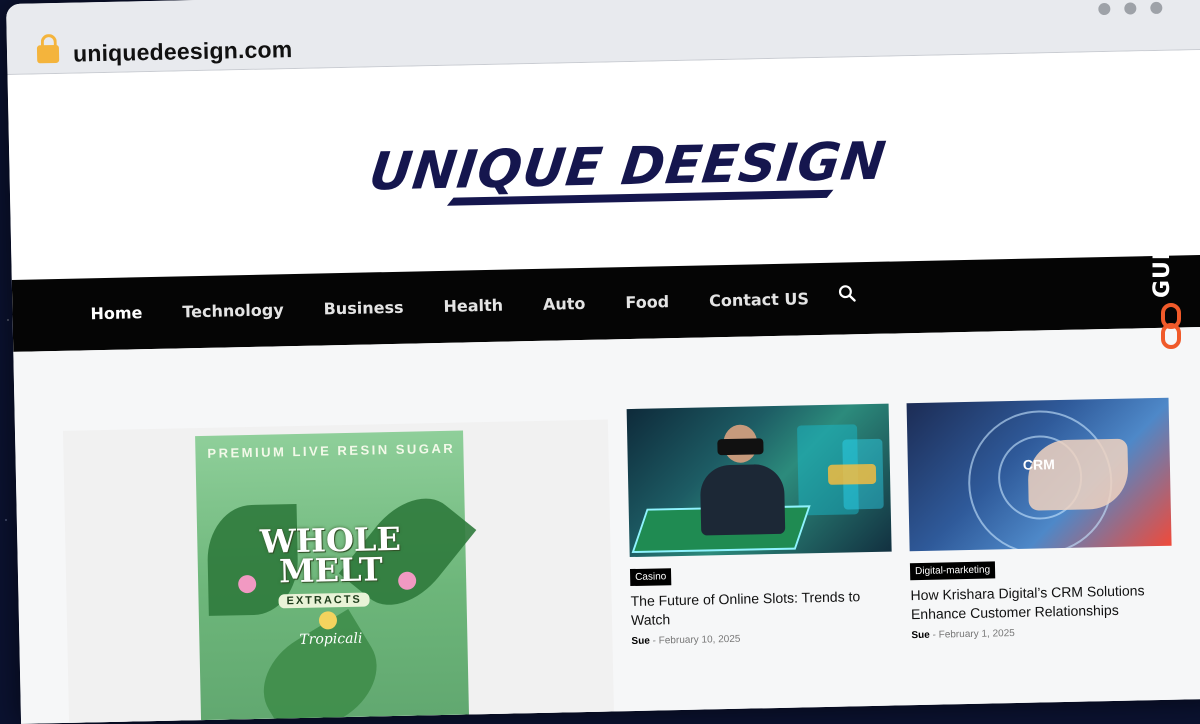  Describe the element at coordinates (759, 299) in the screenshot. I see `nav-item-contact-us: Contact US` at that location.